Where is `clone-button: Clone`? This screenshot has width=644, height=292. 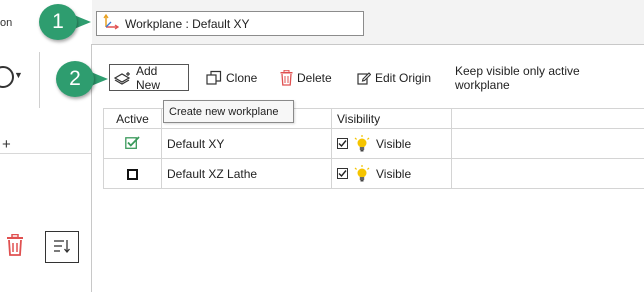
clone-button: Clone is located at coordinates (232, 77).